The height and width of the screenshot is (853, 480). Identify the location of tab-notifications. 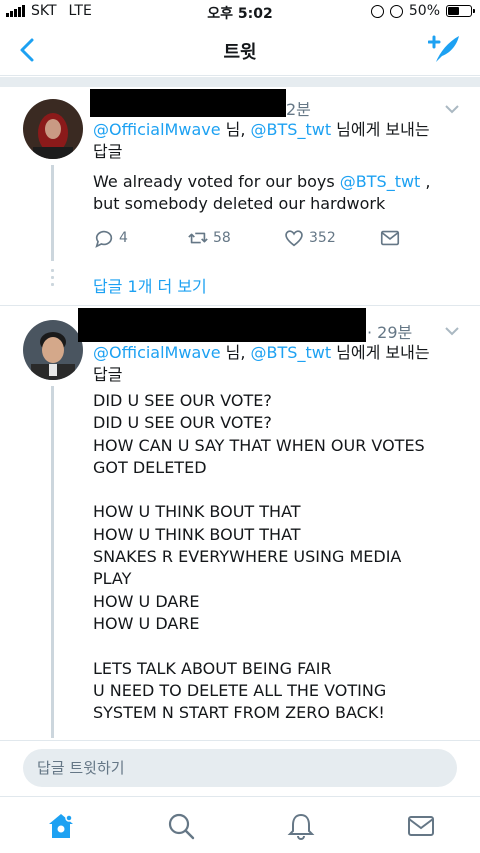
(301, 826).